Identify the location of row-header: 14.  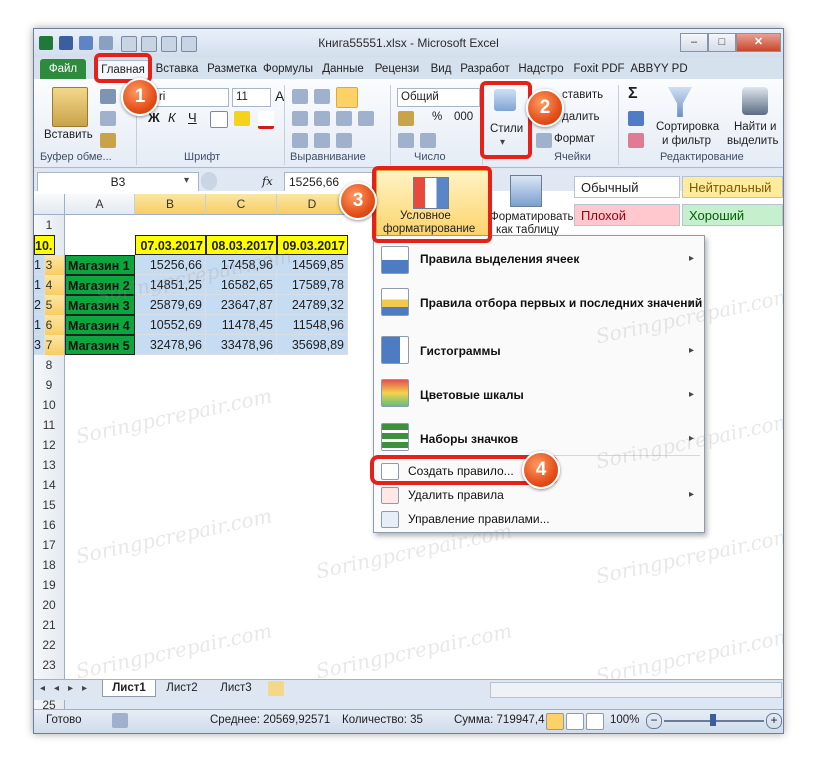
(49, 485).